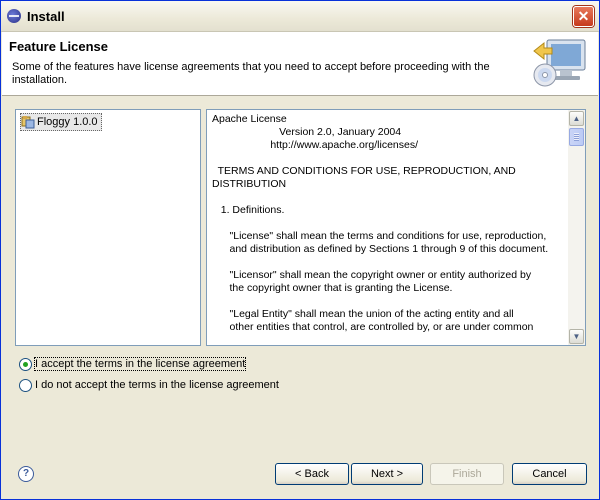  What do you see at coordinates (300, 16) in the screenshot?
I see `title-bar: Install ✕` at bounding box center [300, 16].